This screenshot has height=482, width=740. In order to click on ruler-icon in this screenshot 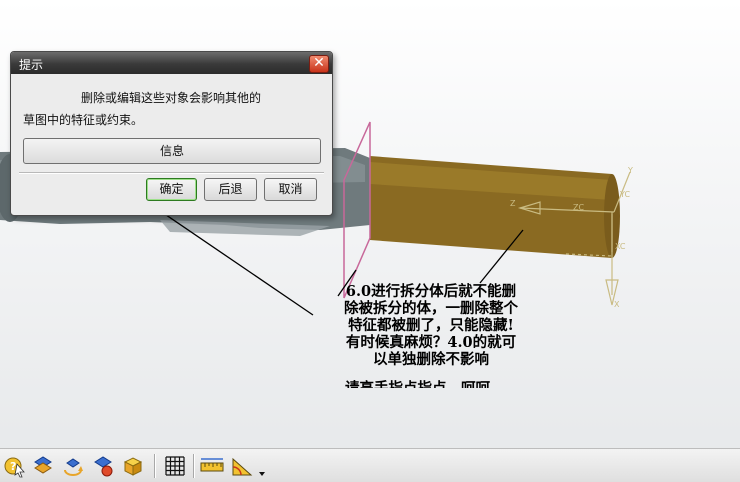, I will do `click(212, 466)`.